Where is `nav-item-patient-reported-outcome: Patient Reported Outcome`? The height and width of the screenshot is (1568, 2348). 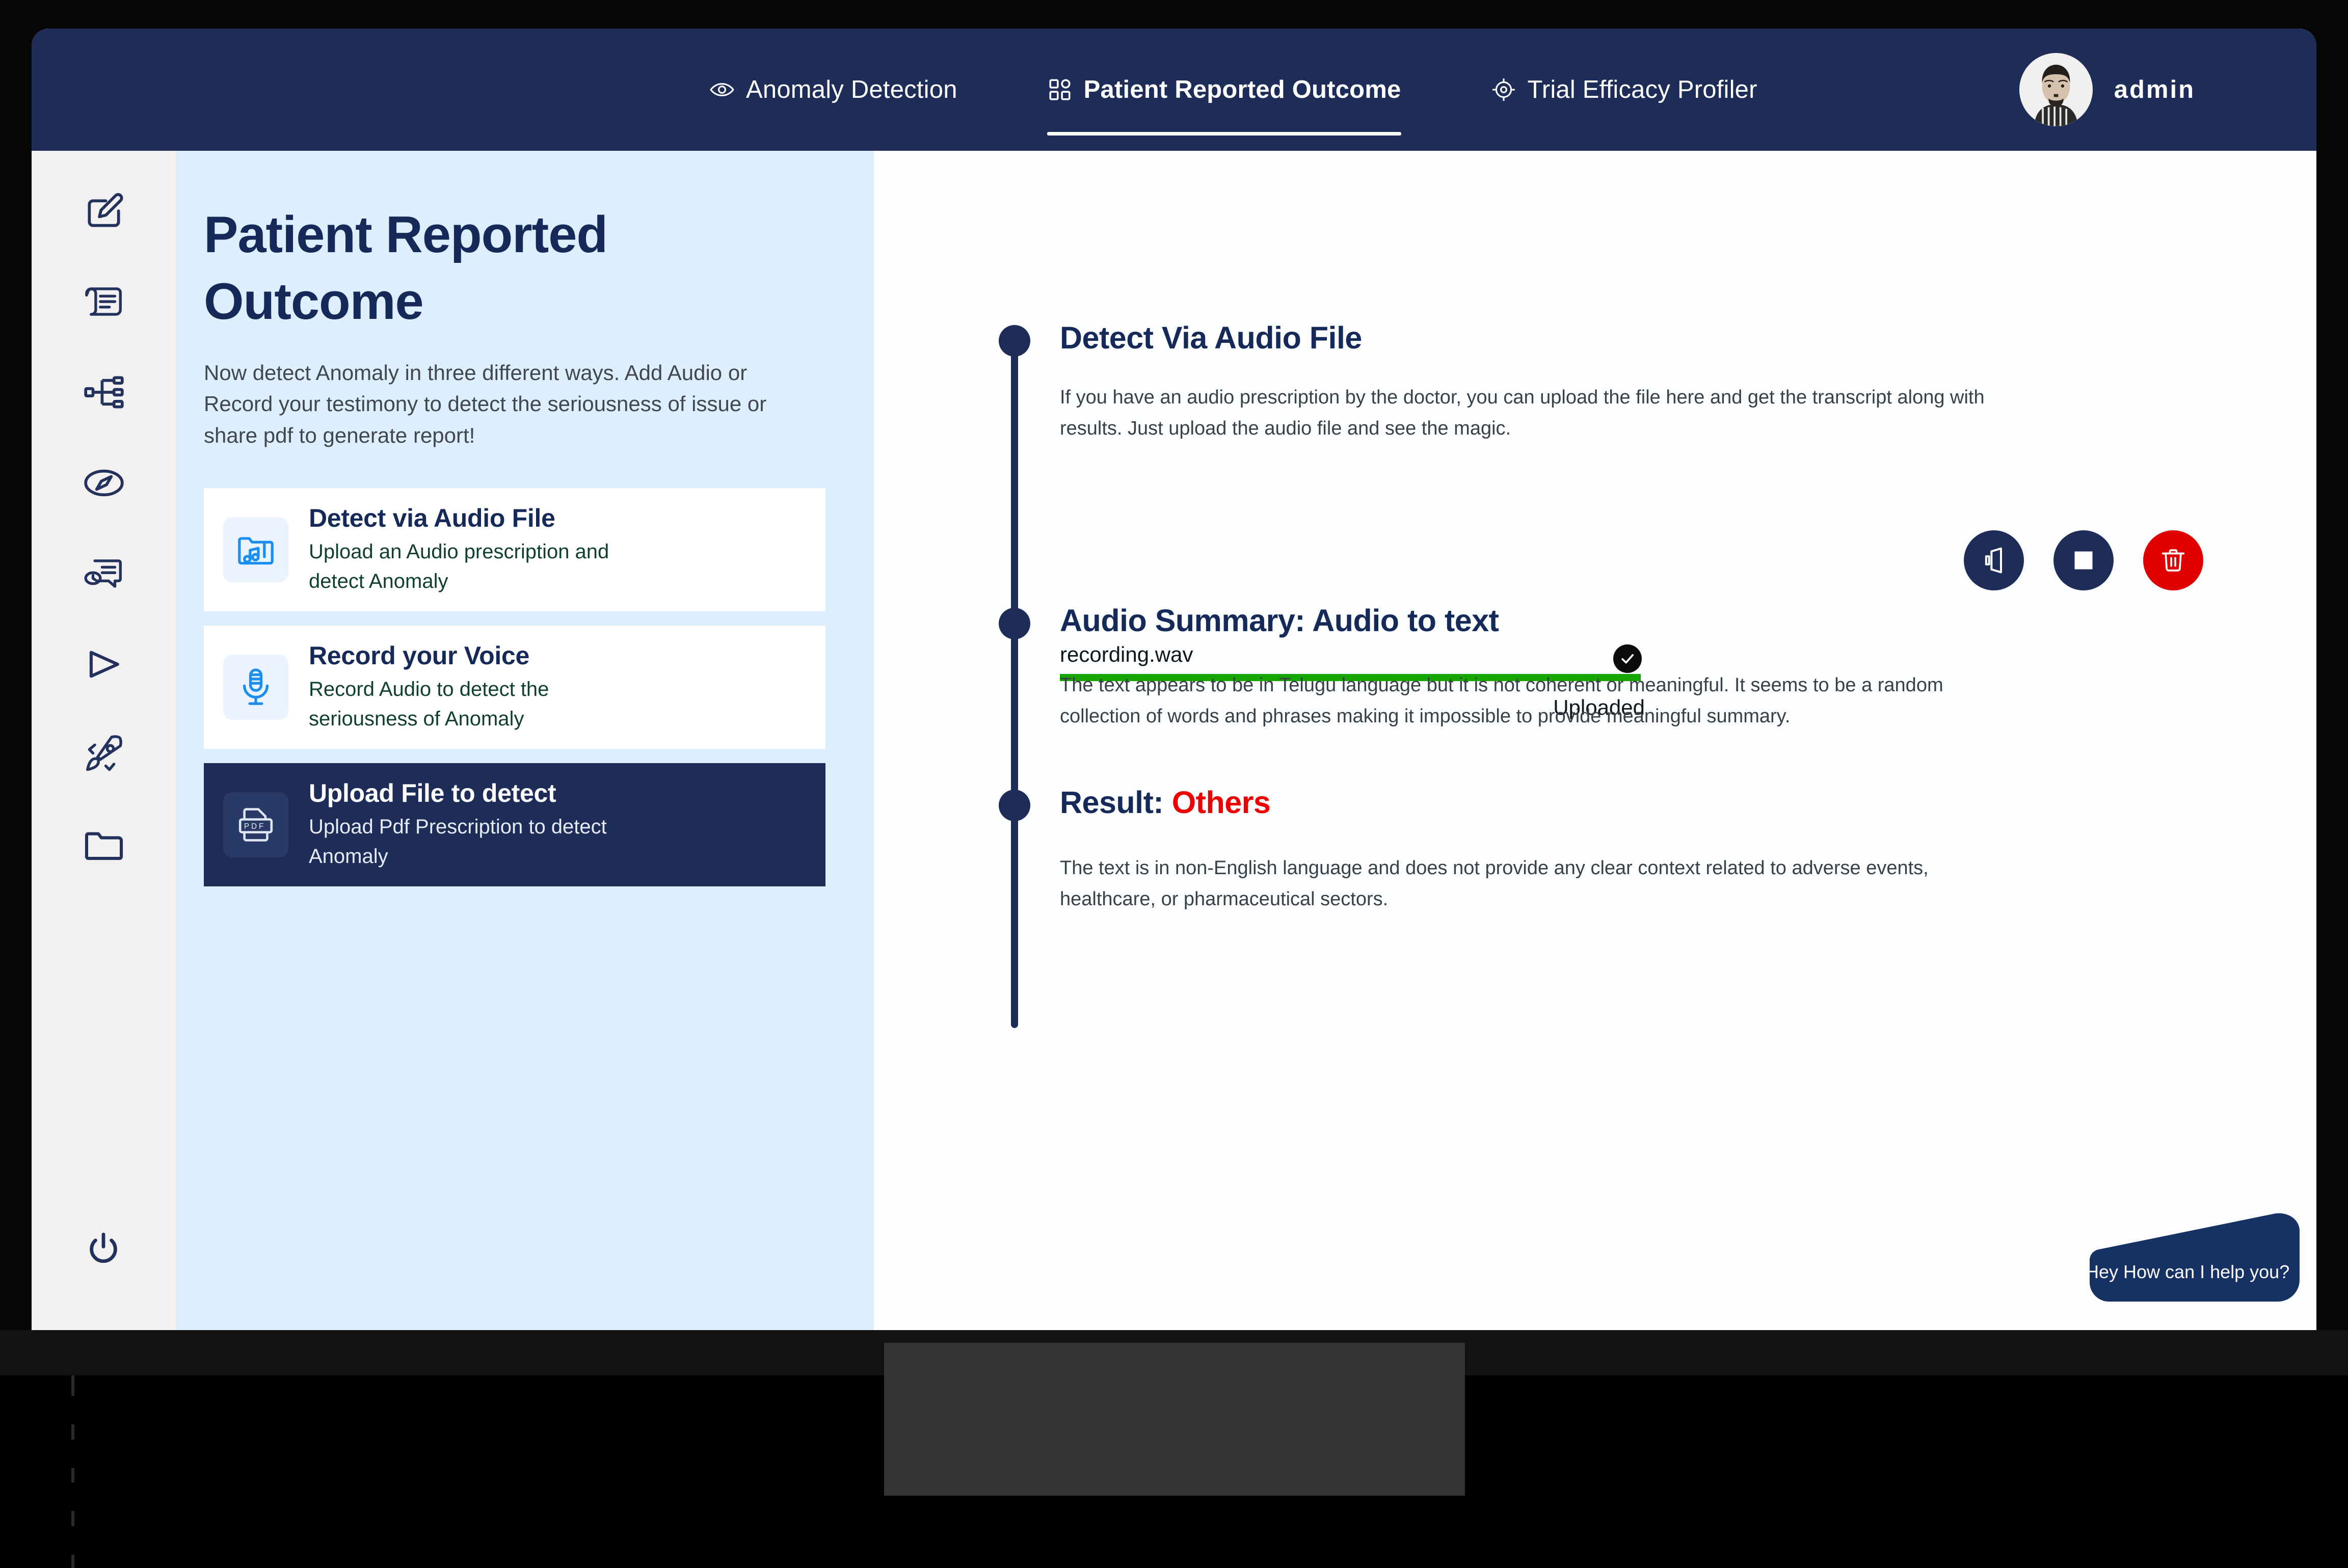 nav-item-patient-reported-outcome: Patient Reported Outcome is located at coordinates (1224, 90).